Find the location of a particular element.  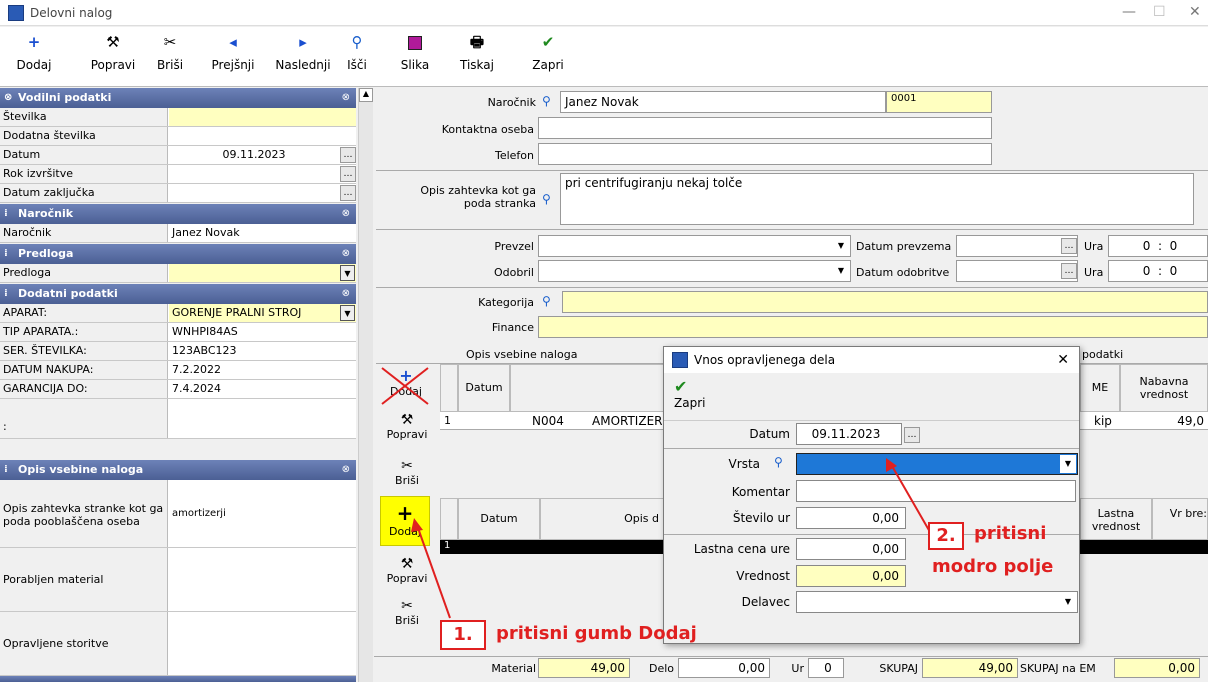

narocnik-code-field: 0001 is located at coordinates (939, 102).